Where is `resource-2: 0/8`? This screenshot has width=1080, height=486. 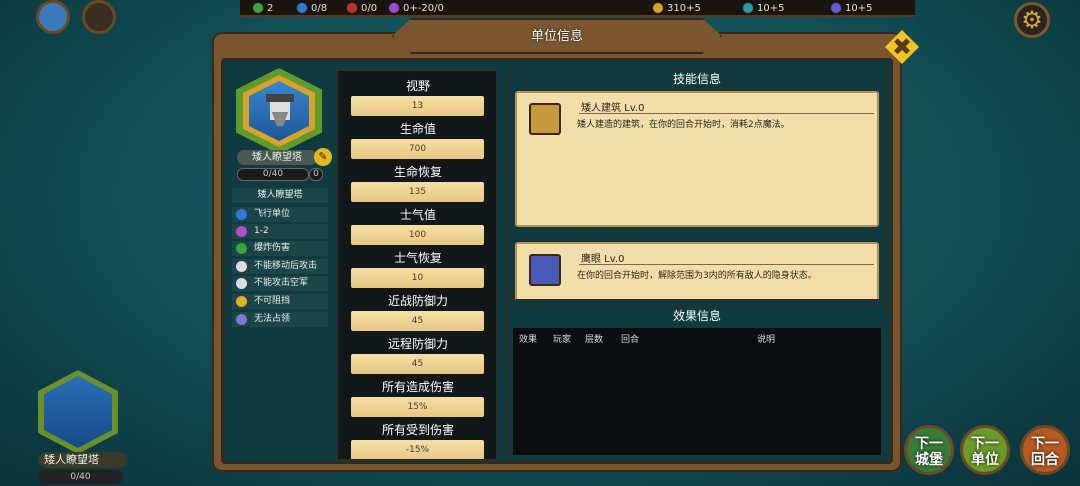 resource-2: 0/8 is located at coordinates (311, 8).